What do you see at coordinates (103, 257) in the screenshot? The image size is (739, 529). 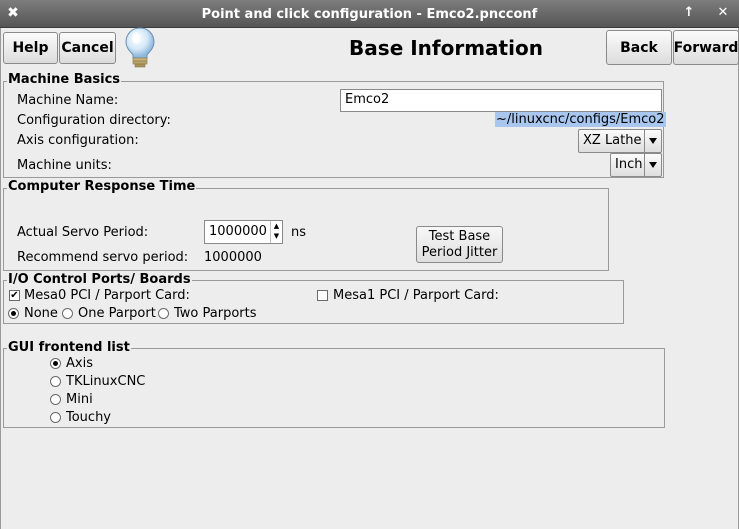 I see `recommend-servo-label: Recommend servo period:` at bounding box center [103, 257].